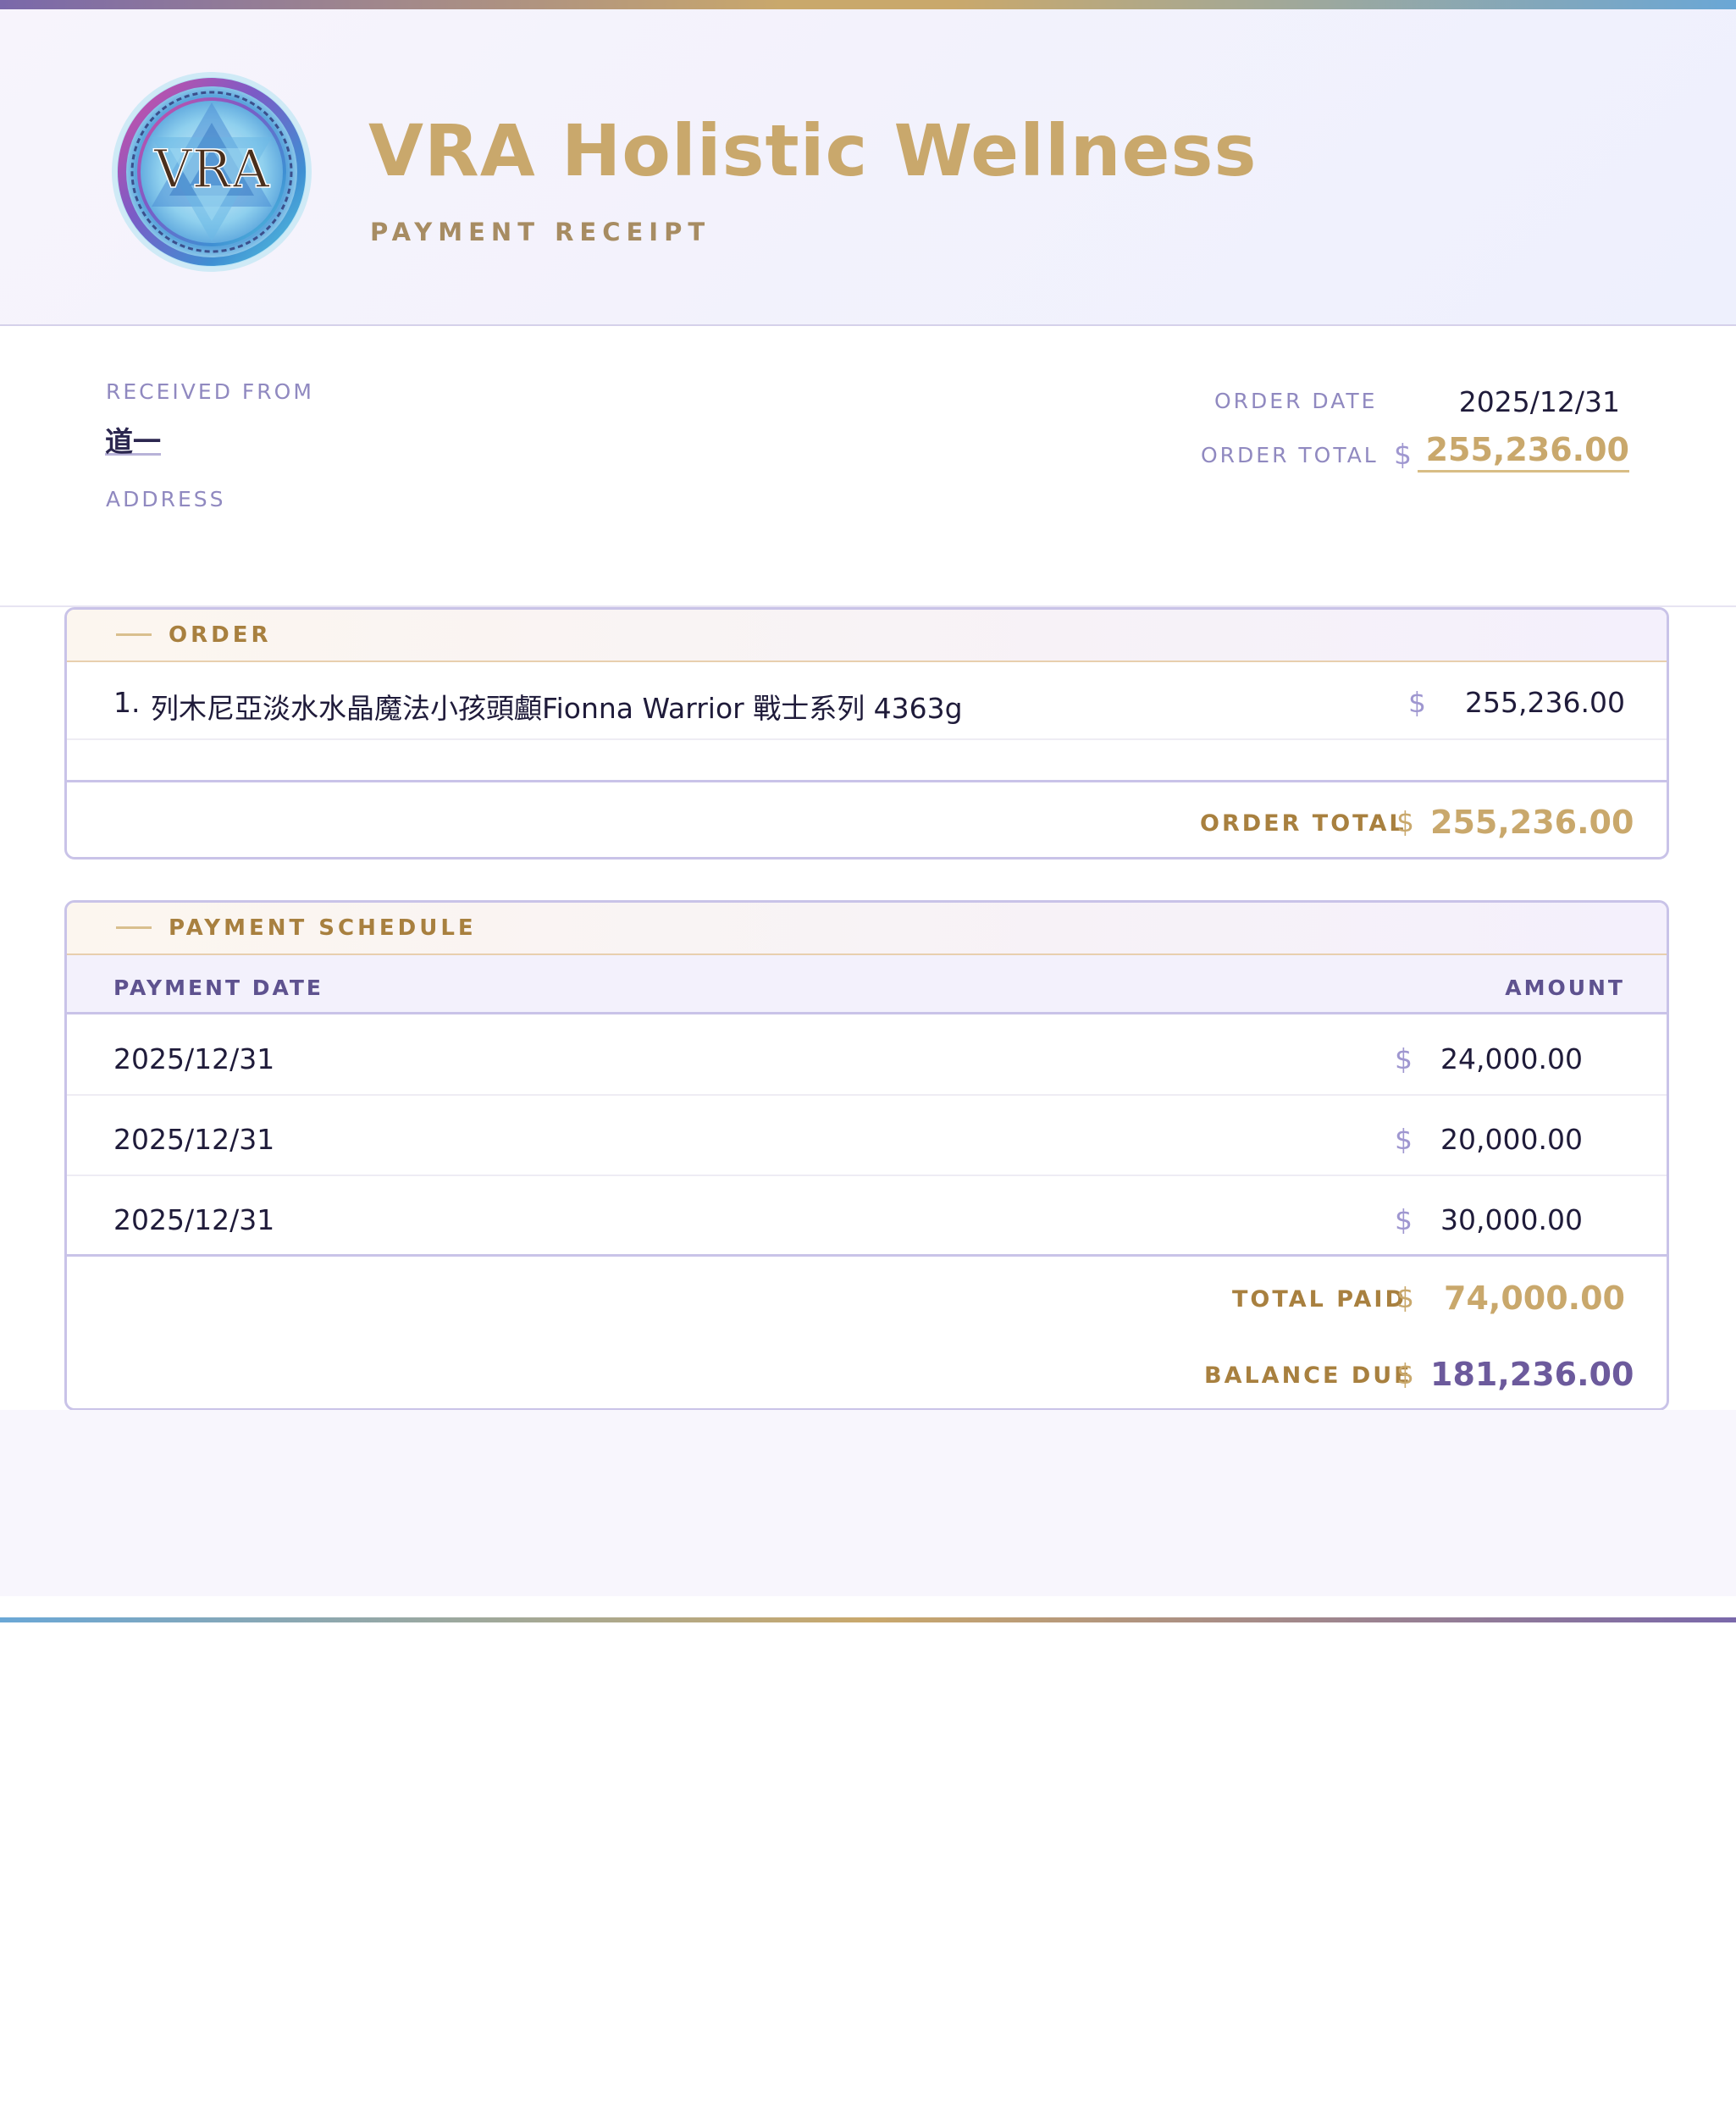 Image resolution: width=1736 pixels, height=2117 pixels. Describe the element at coordinates (1319, 1299) in the screenshot. I see `total-paid-label: TOTAL PAID` at that location.